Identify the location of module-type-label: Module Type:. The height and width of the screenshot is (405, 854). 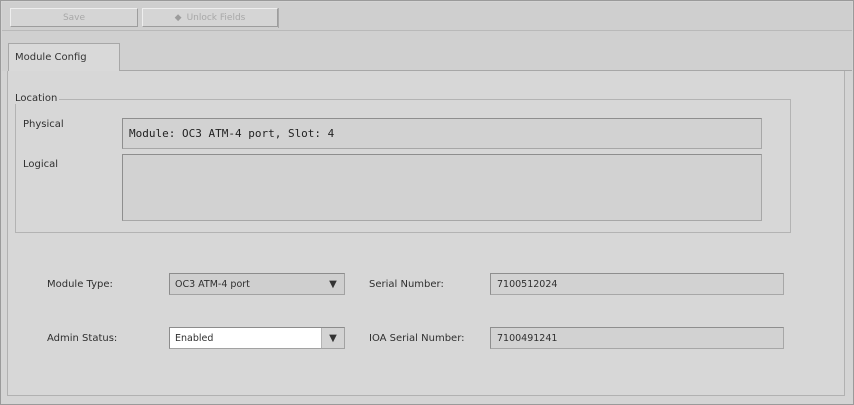
(80, 284).